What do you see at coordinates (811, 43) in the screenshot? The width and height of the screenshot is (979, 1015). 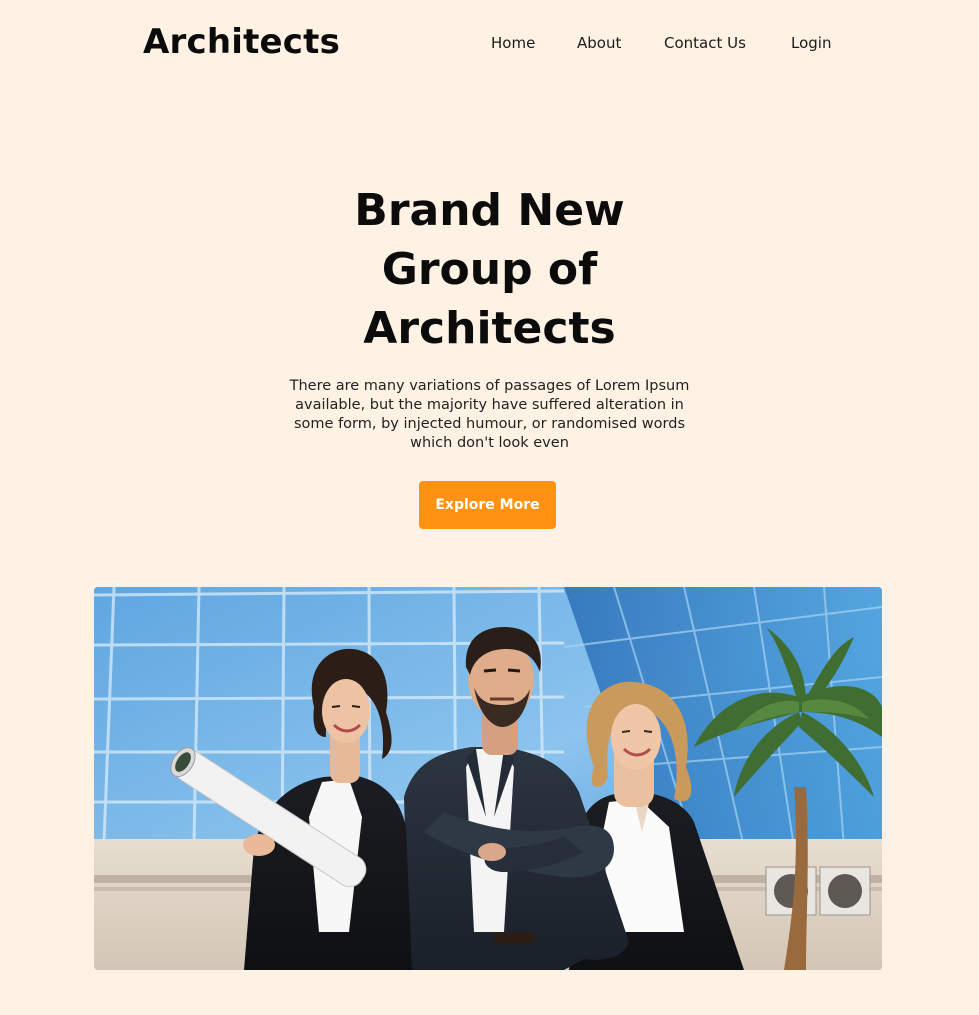 I see `nav-link-login: Login` at bounding box center [811, 43].